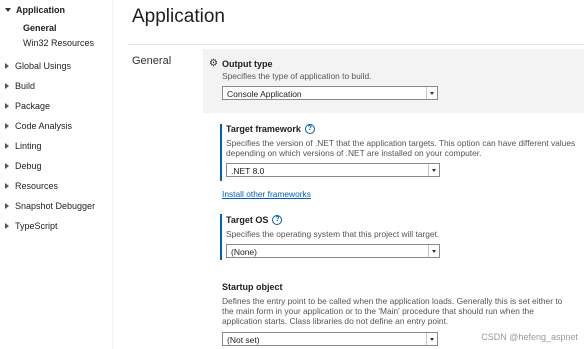  I want to click on target-os-accent-bar, so click(221, 237).